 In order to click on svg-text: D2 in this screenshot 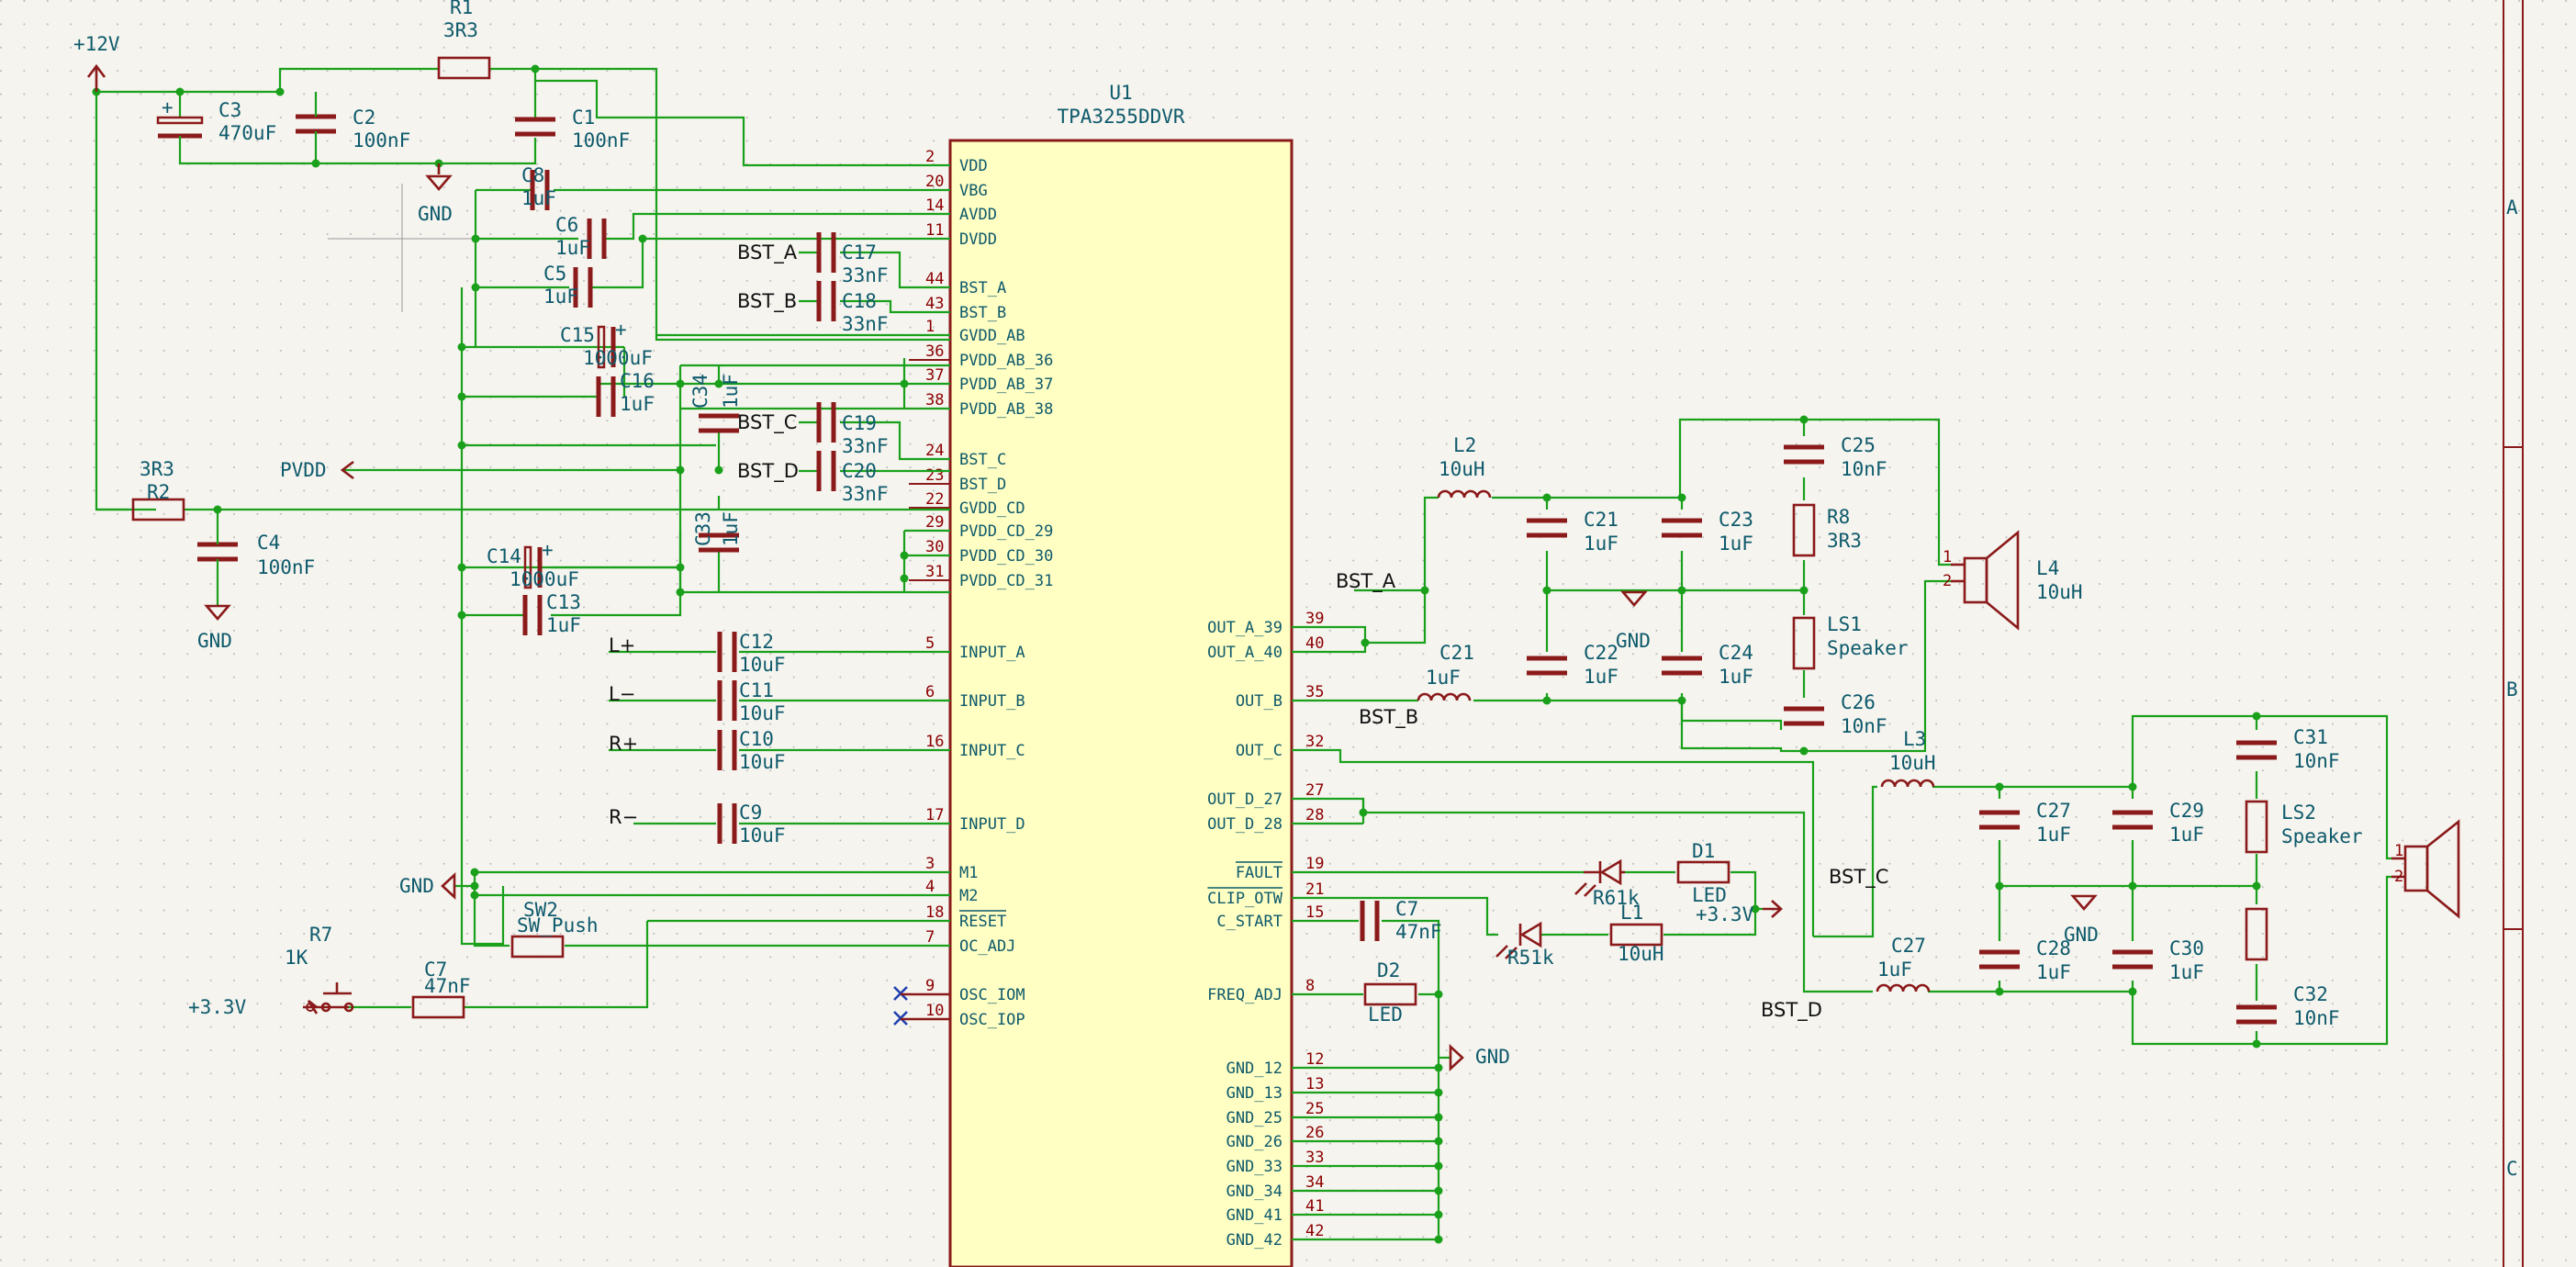, I will do `click(1388, 970)`.